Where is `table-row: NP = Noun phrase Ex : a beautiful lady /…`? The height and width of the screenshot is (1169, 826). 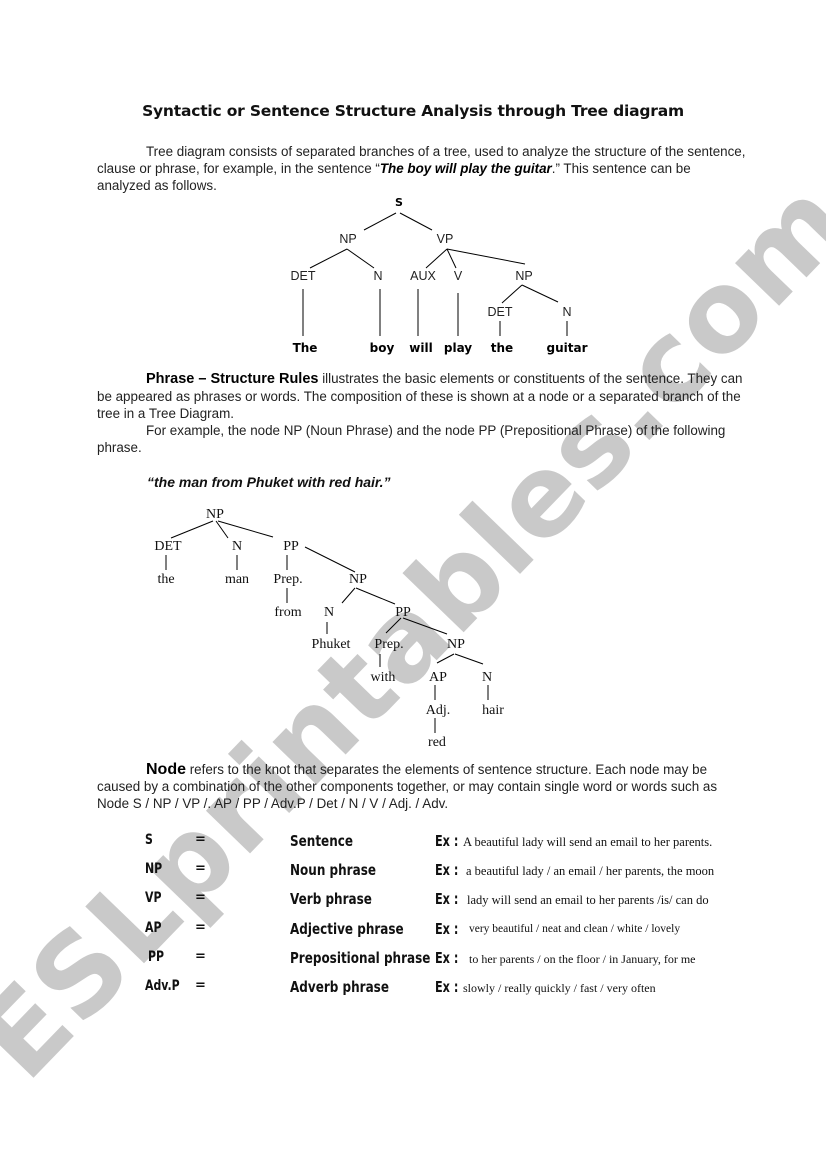 table-row: NP = Noun phrase Ex : a beautiful lady /… is located at coordinates (455, 873).